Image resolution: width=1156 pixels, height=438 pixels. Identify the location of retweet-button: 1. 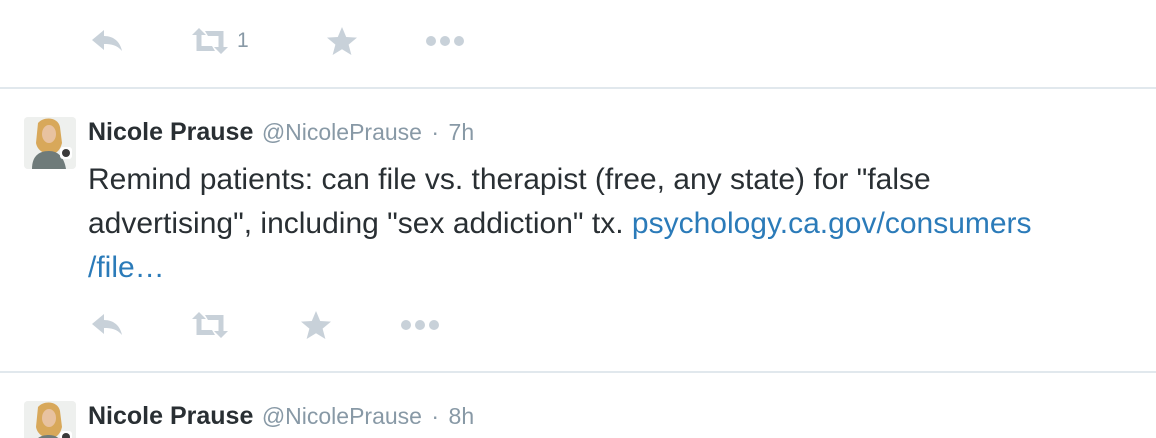
(219, 41).